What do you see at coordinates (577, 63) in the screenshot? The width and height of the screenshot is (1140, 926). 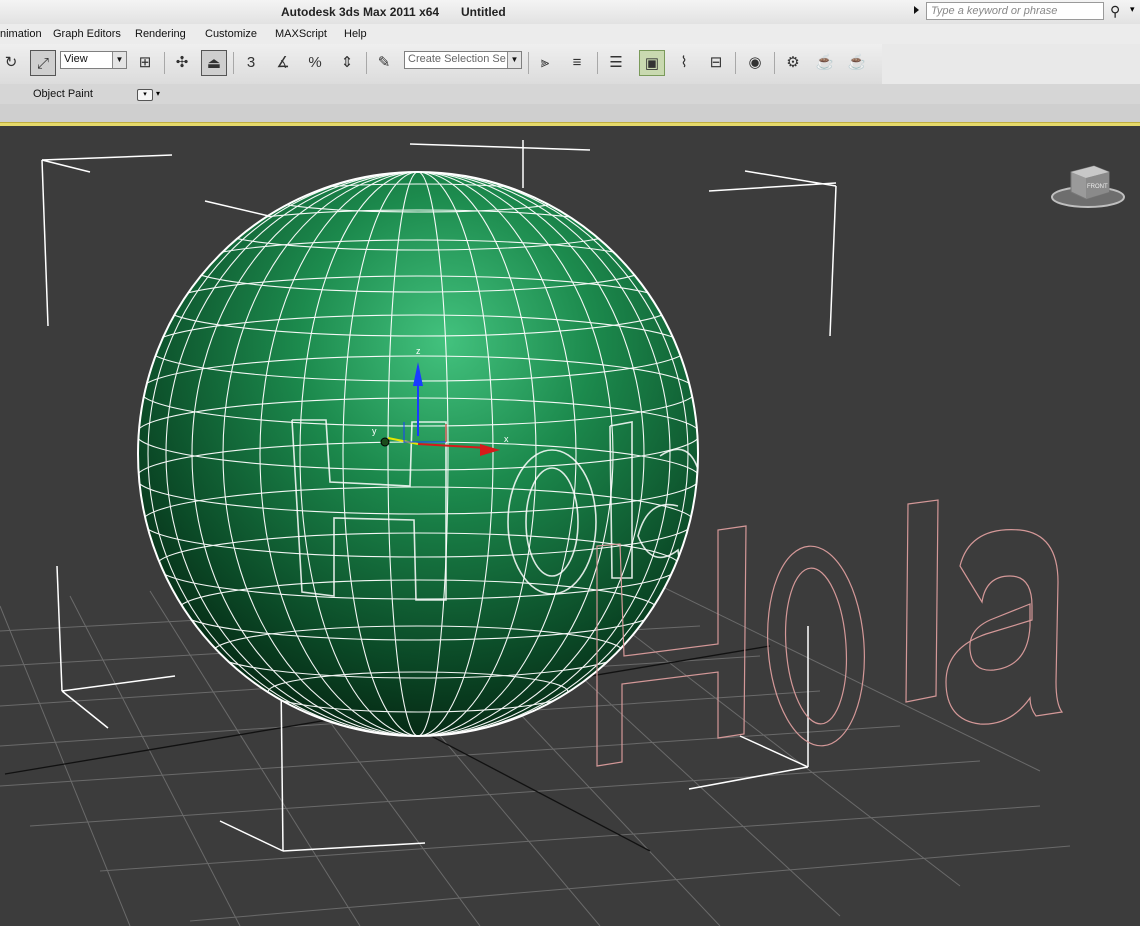 I see `align-icon: ≡` at bounding box center [577, 63].